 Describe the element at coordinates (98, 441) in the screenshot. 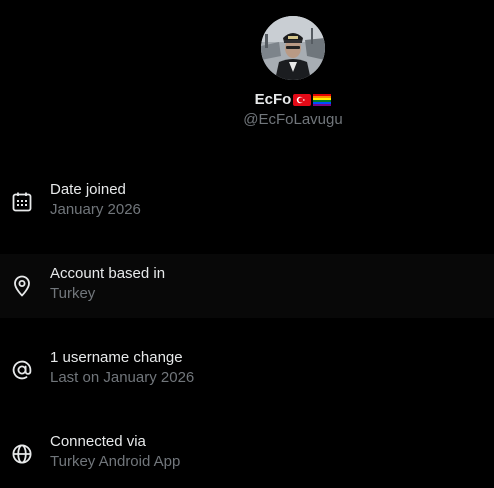

I see `about-row-title: Connected via` at that location.